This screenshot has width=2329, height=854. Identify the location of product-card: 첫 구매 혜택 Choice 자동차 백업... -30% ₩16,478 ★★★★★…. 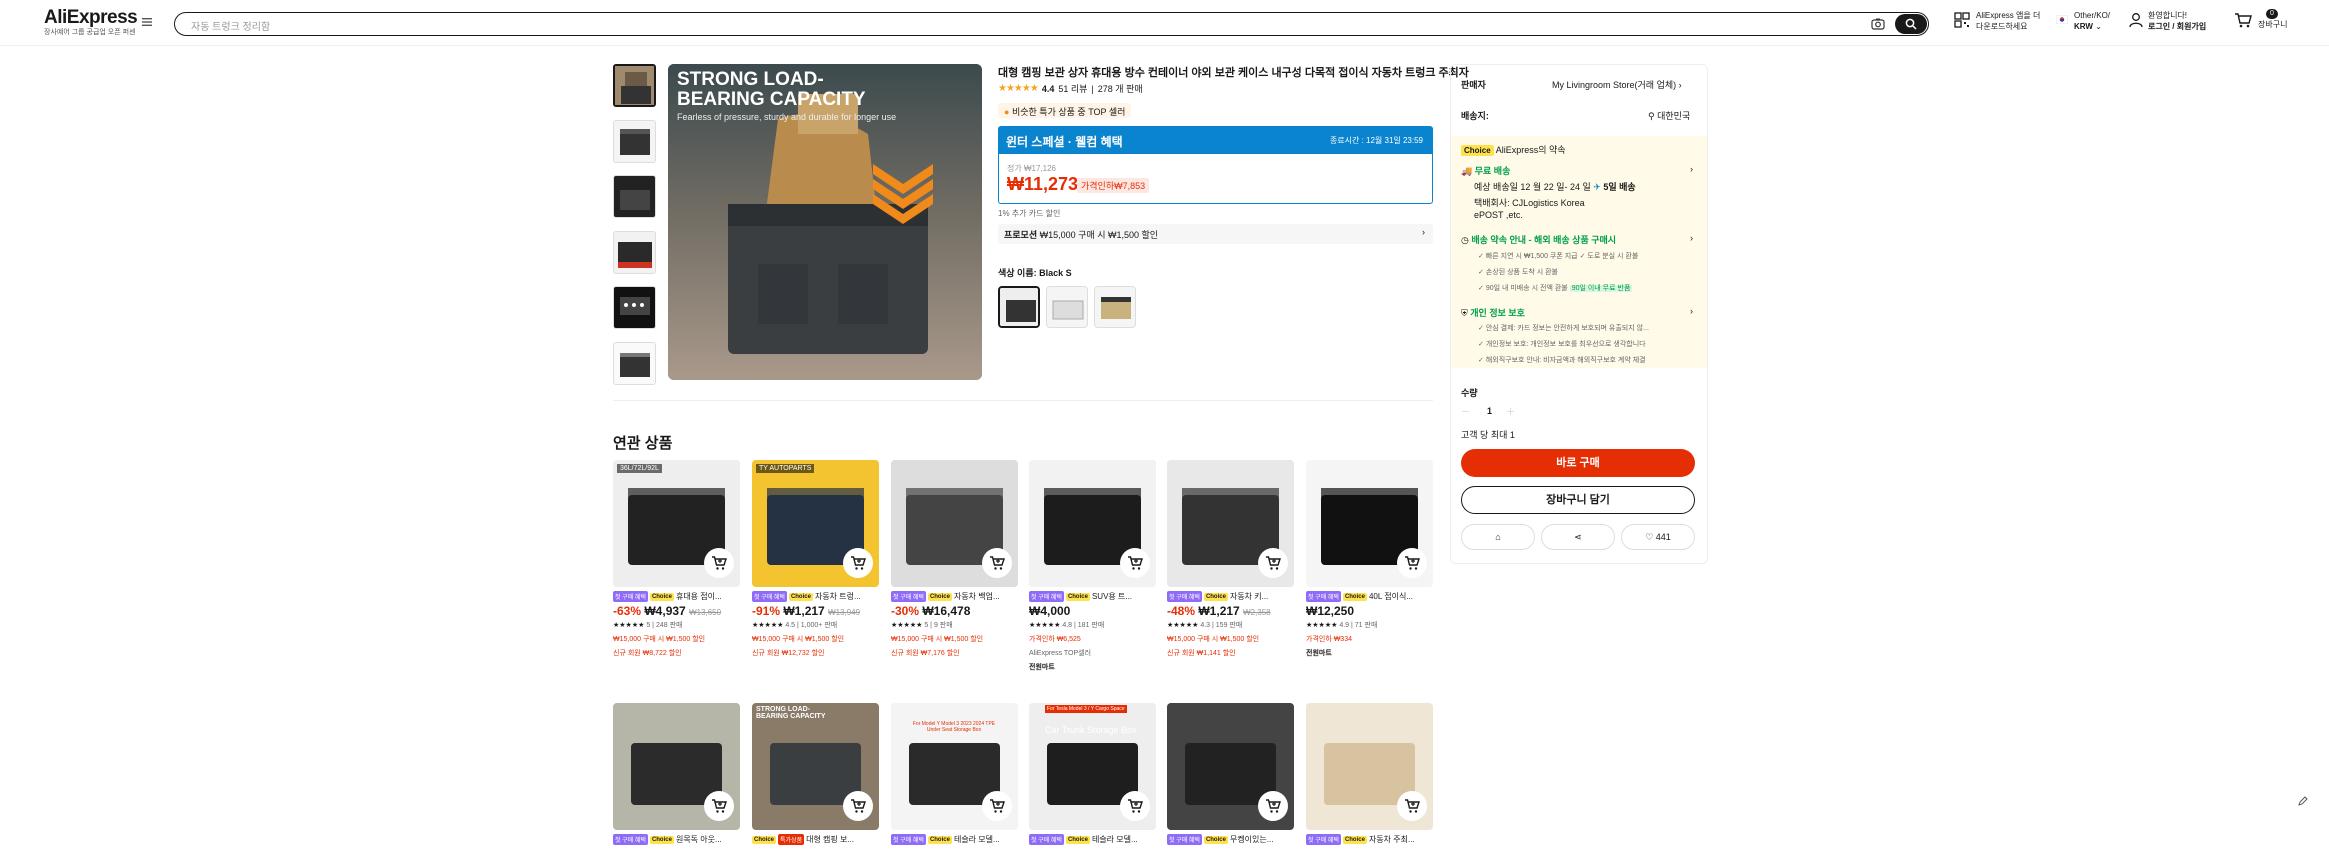
(954, 570).